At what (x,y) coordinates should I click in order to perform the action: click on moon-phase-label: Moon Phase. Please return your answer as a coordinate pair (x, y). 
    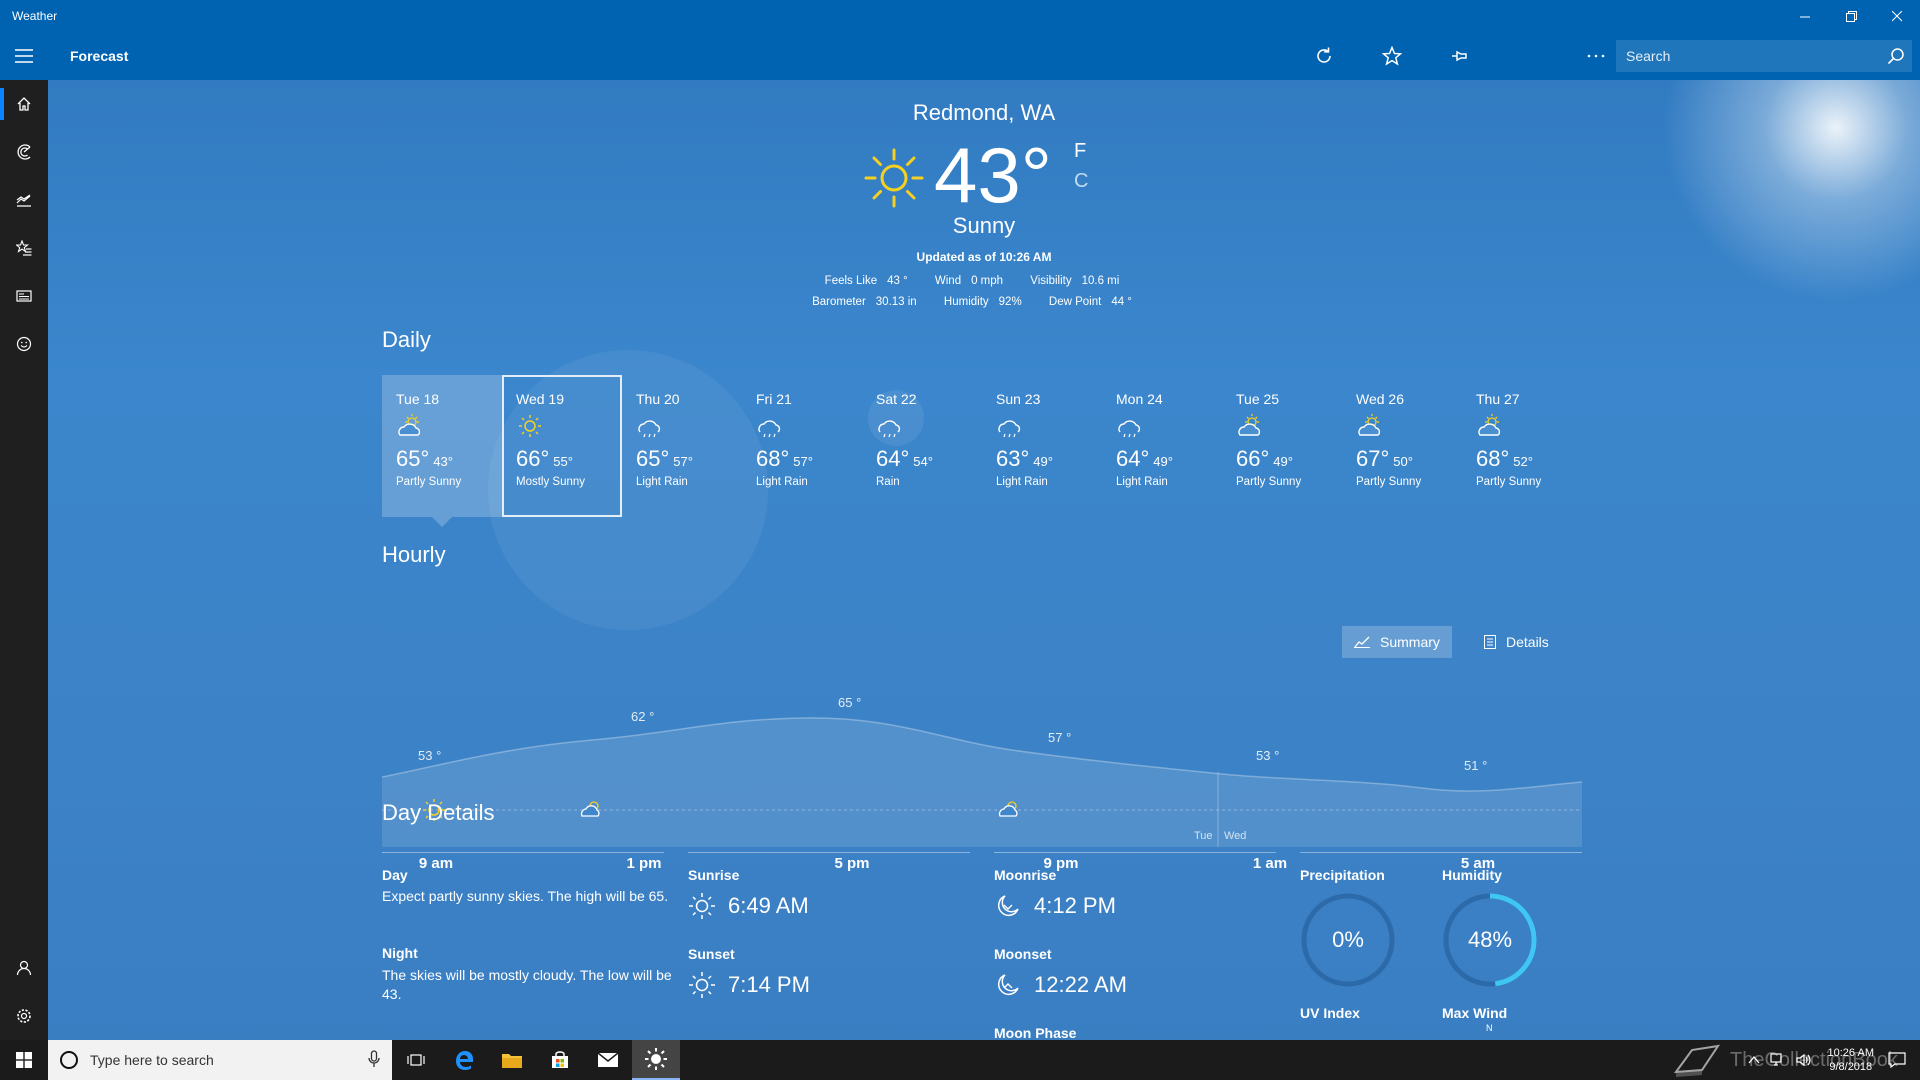
    Looking at the image, I should click on (1035, 1032).